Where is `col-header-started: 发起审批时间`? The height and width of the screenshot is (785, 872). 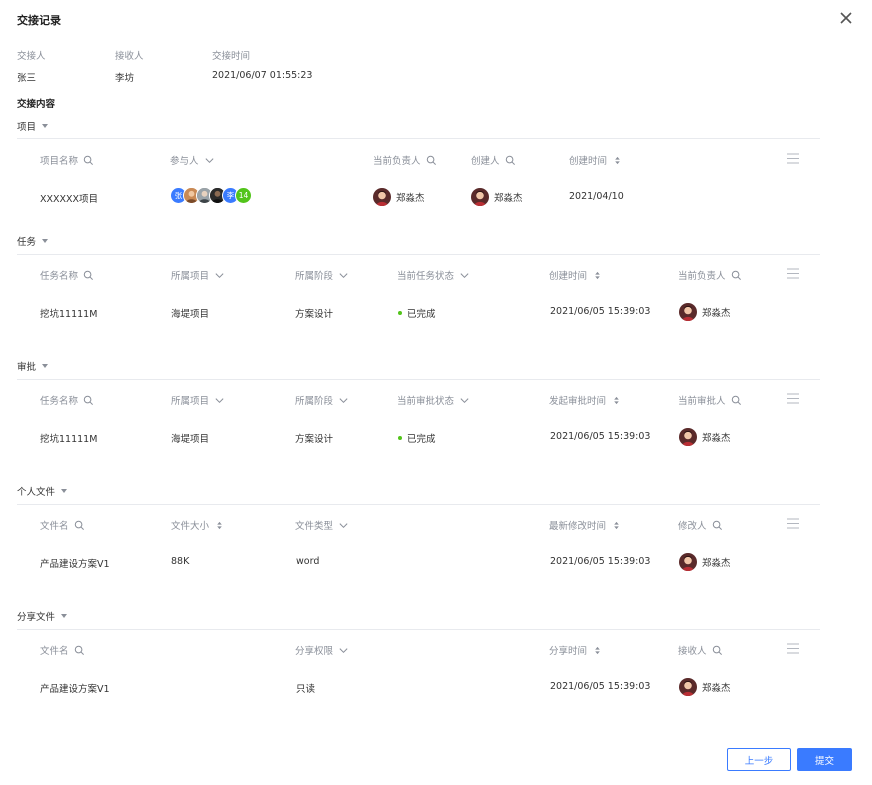 col-header-started: 发起审批时间 is located at coordinates (585, 400).